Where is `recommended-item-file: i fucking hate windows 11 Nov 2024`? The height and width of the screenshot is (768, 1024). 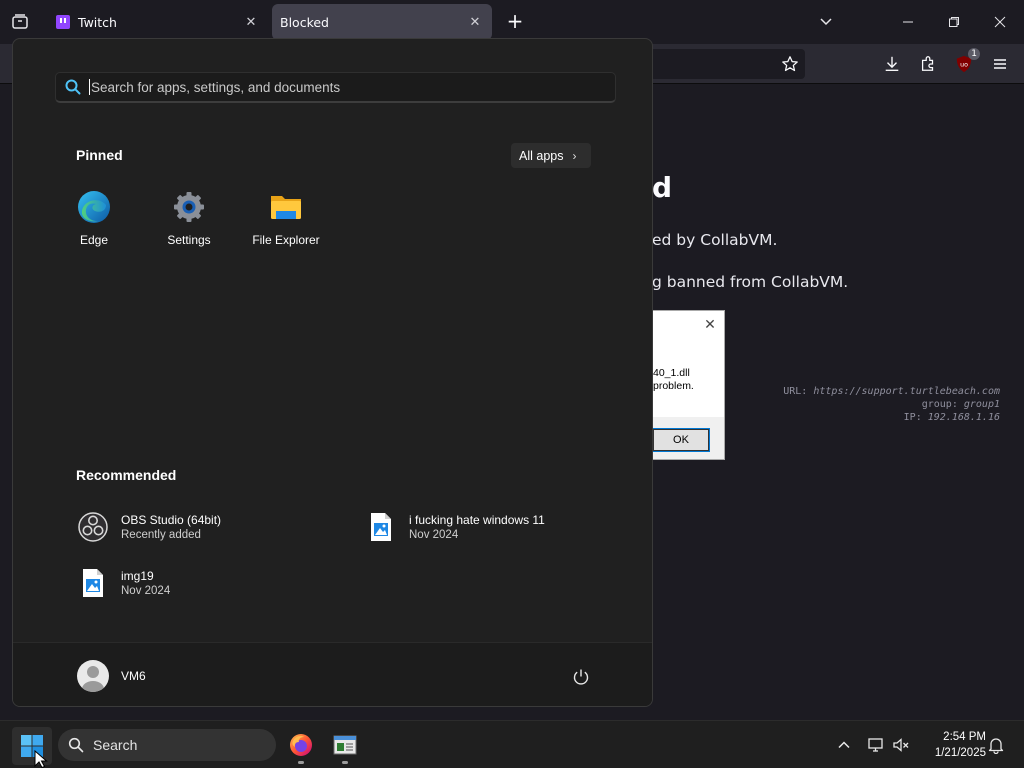
recommended-item-file: i fucking hate windows 11 Nov 2024 is located at coordinates (455, 527).